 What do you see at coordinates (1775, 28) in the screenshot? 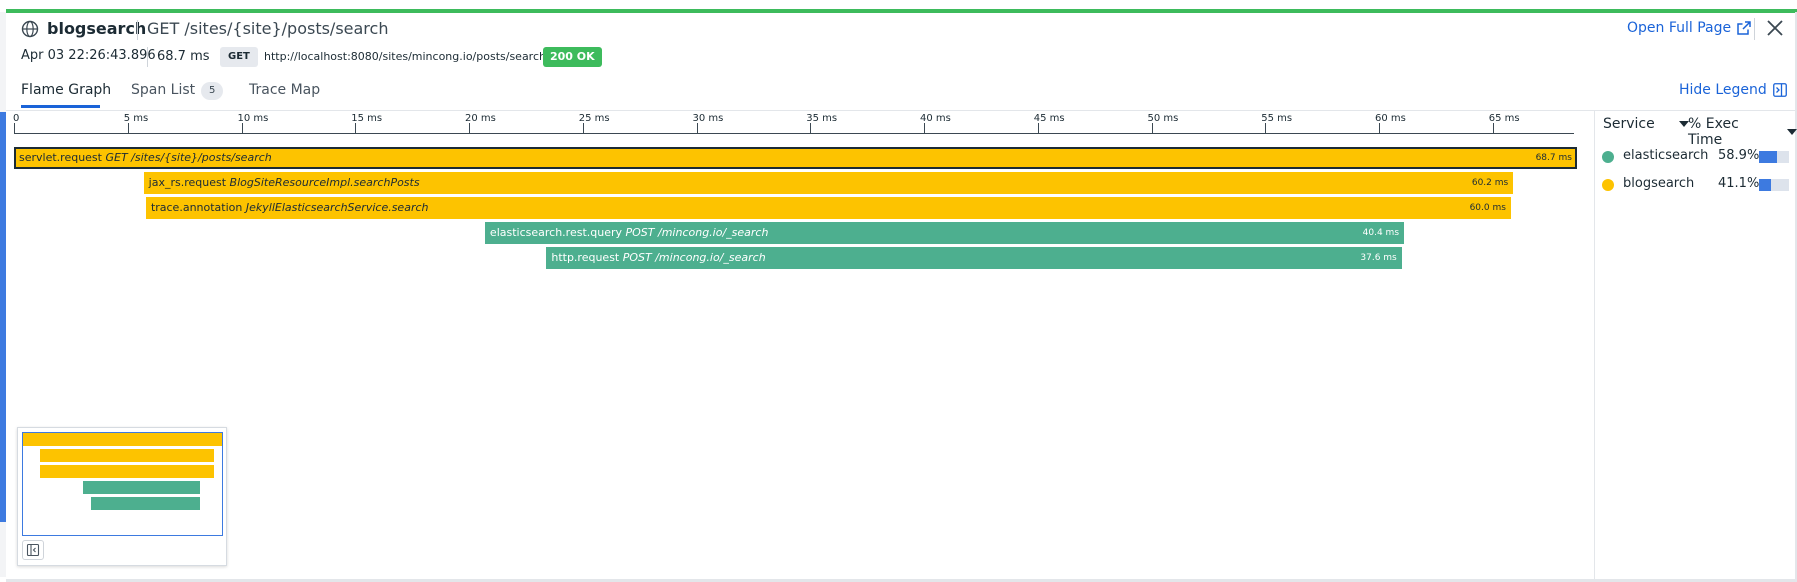
I see `close-icon` at bounding box center [1775, 28].